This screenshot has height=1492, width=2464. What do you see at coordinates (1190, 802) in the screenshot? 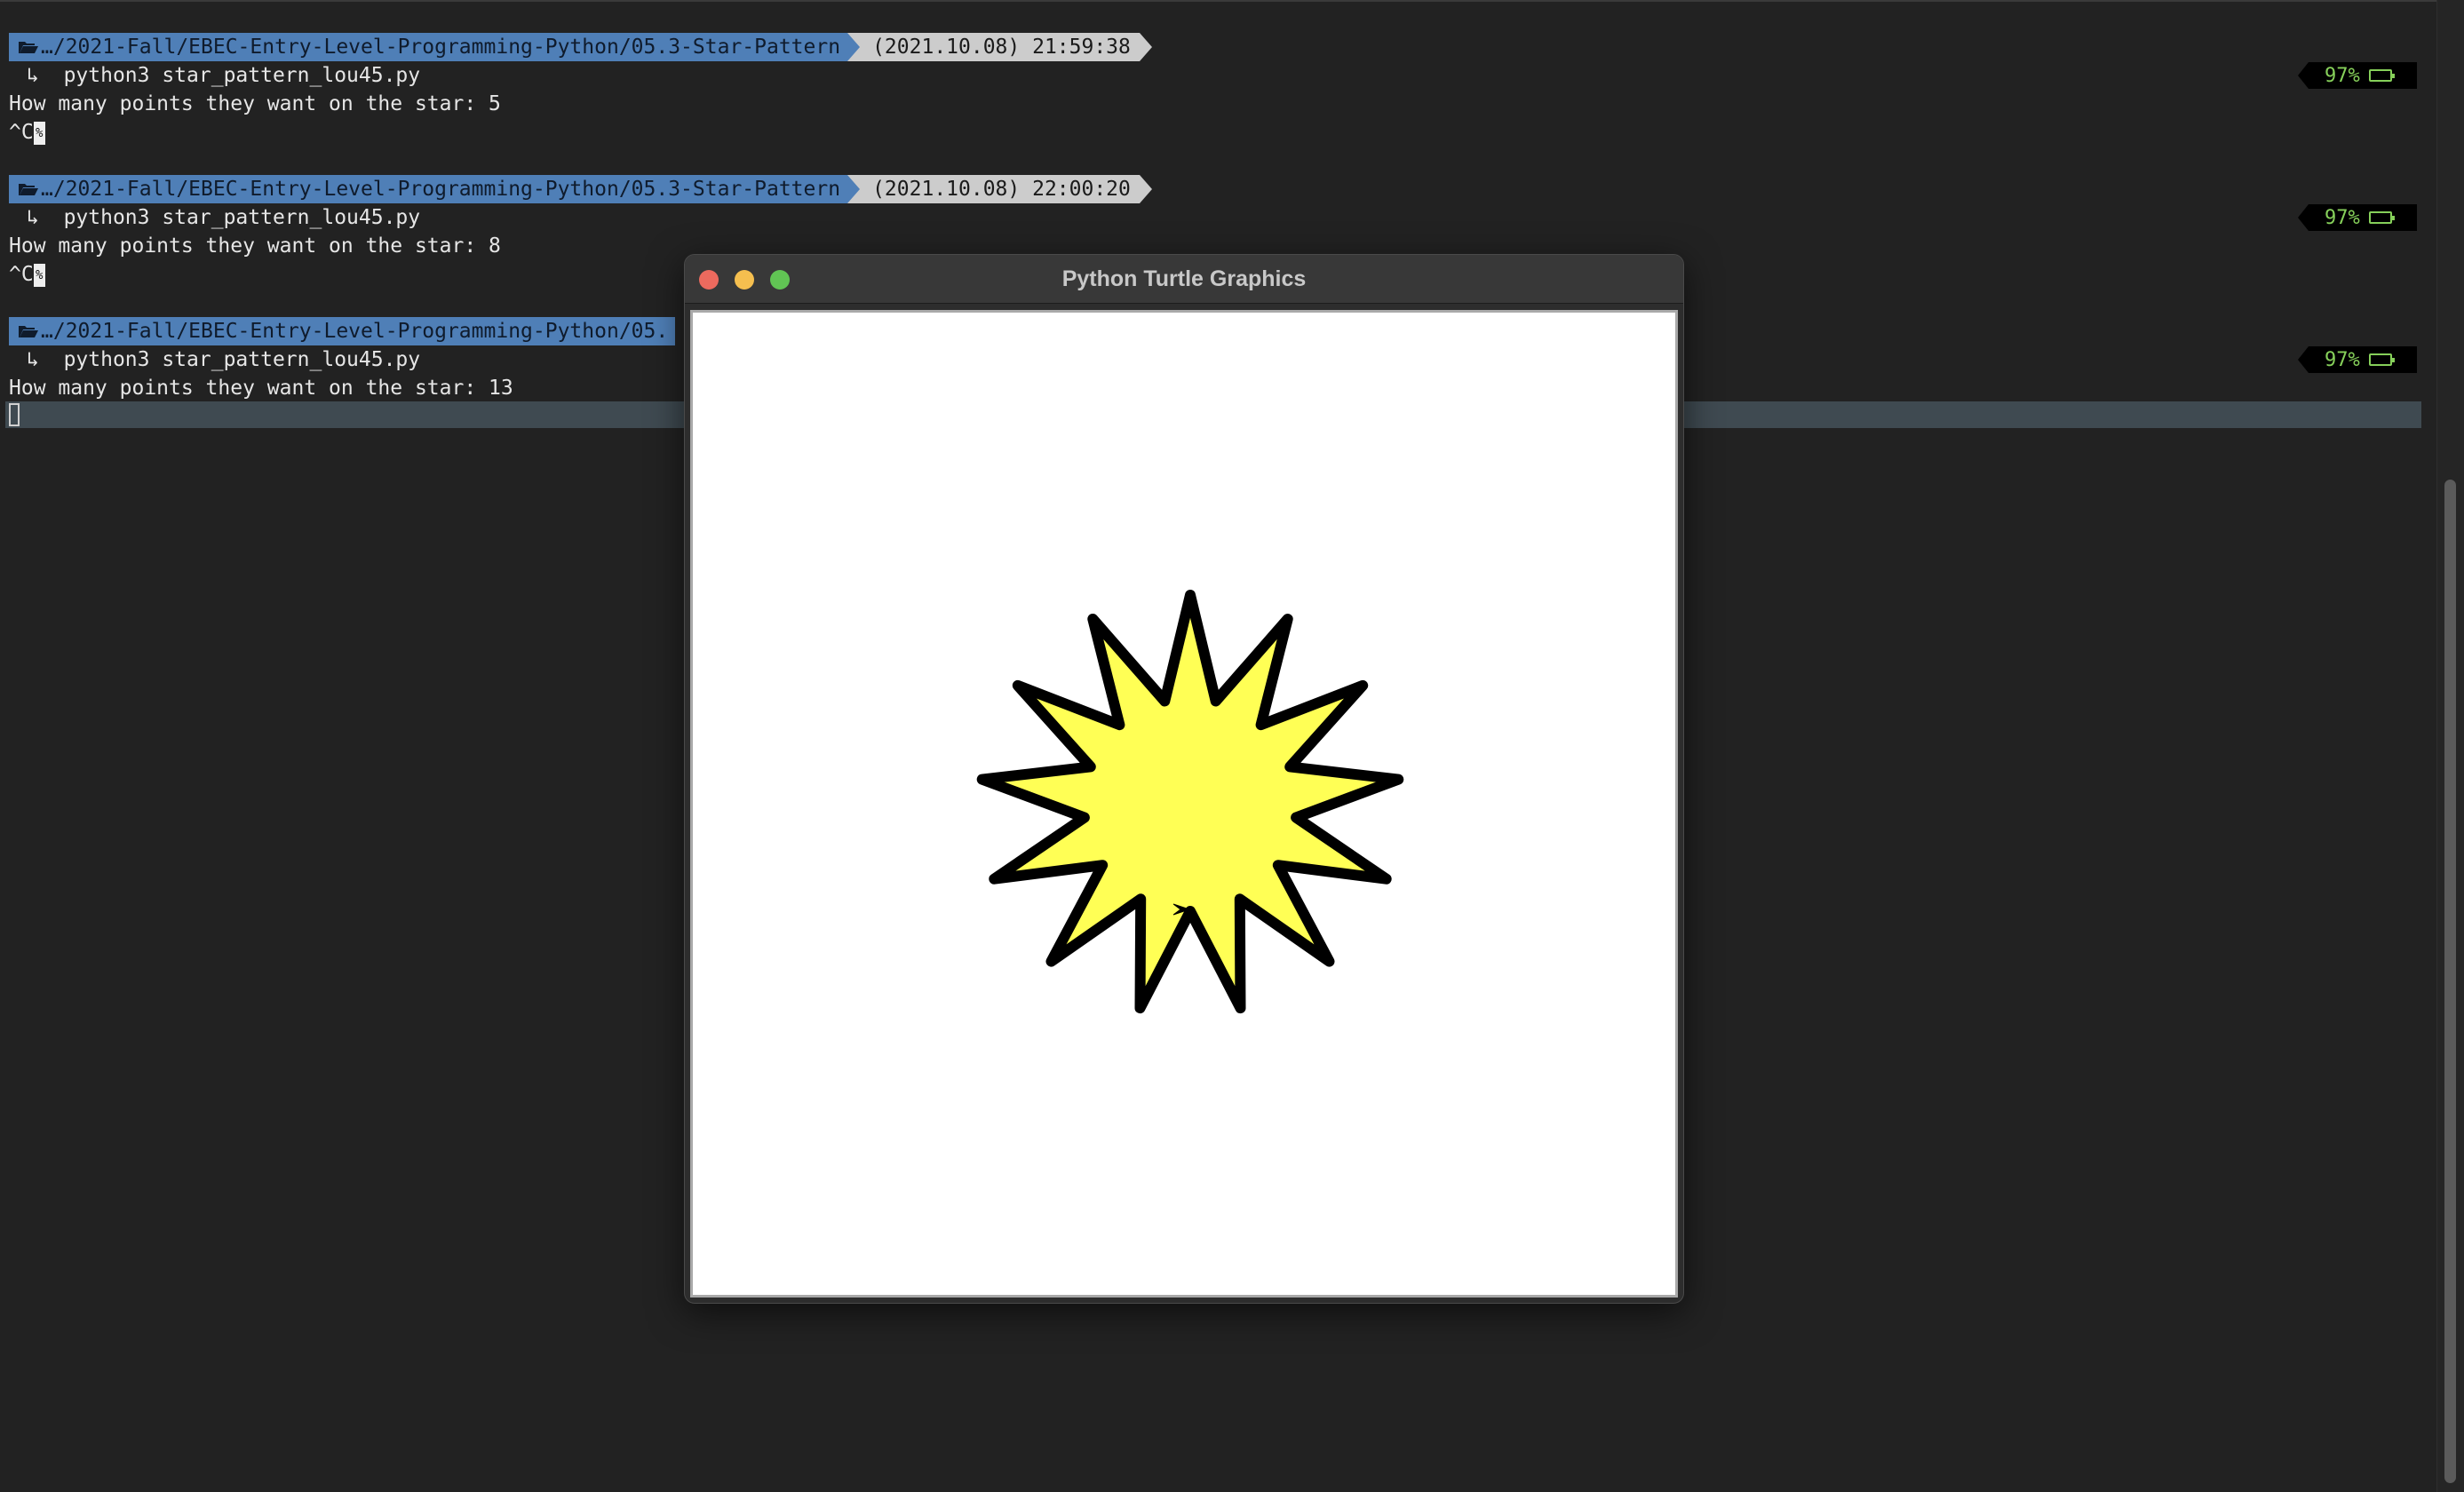
I see `star-shape` at bounding box center [1190, 802].